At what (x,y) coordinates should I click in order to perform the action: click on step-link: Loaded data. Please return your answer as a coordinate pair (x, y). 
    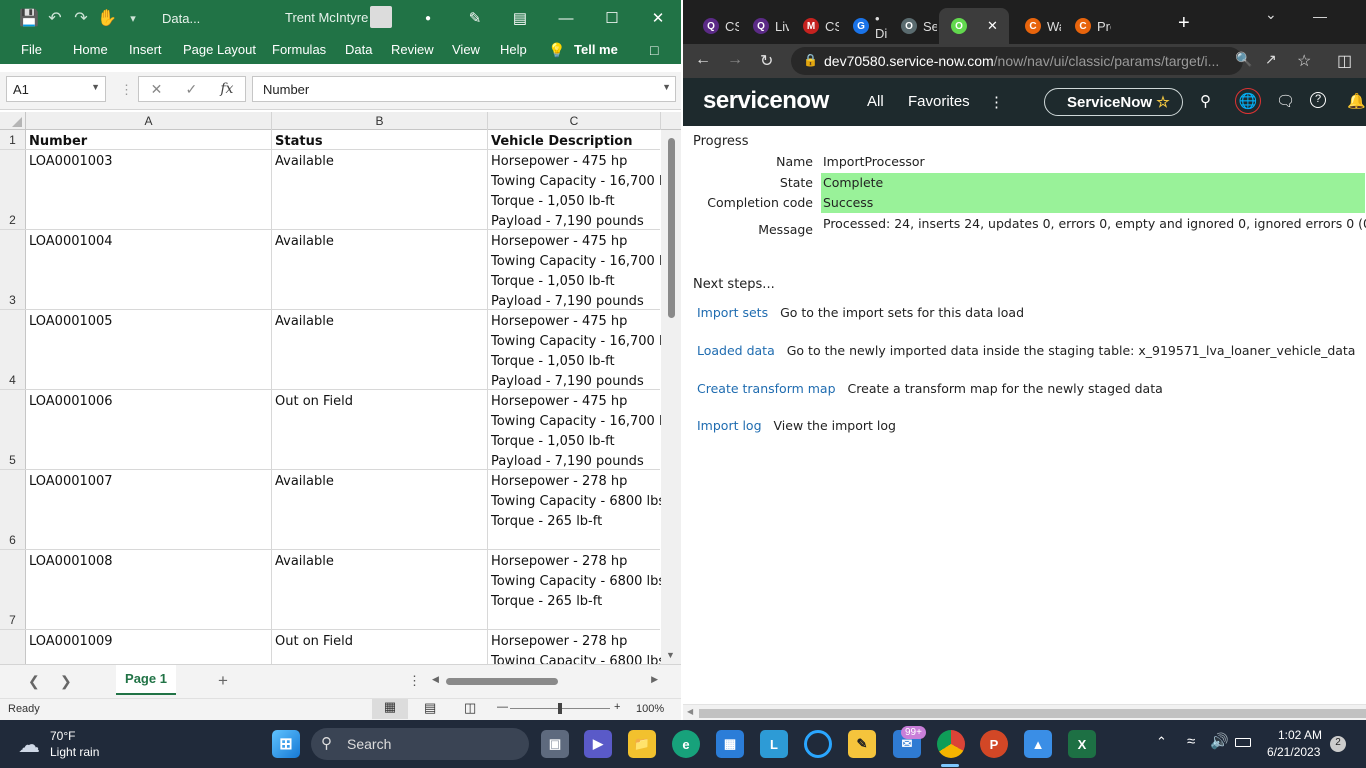
    Looking at the image, I should click on (736, 350).